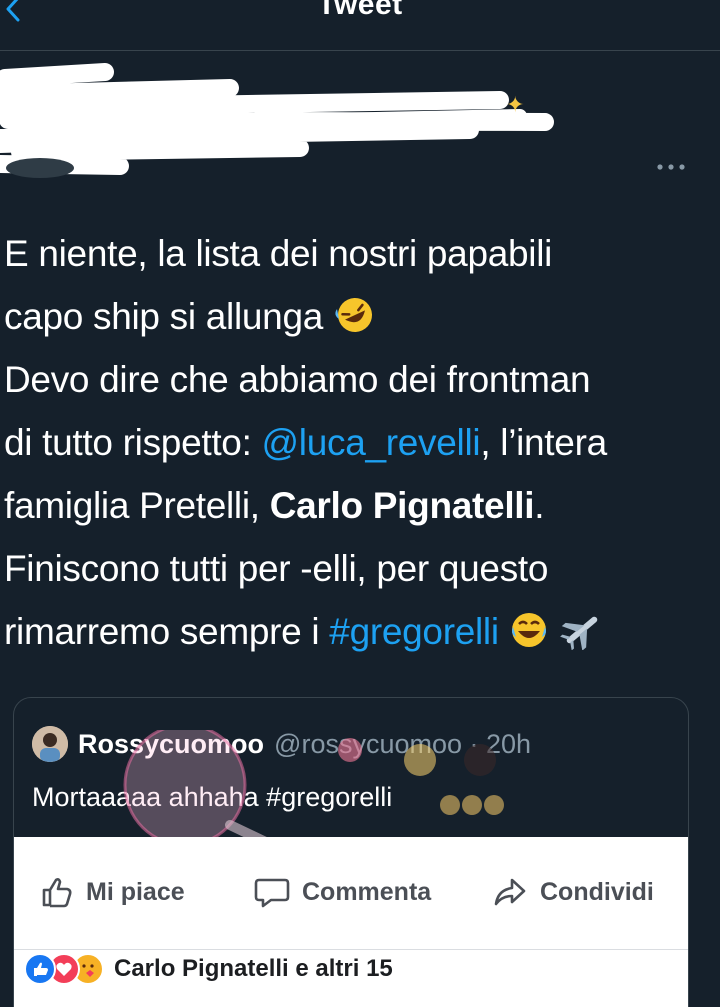 This screenshot has height=1007, width=720. What do you see at coordinates (171, 744) in the screenshot?
I see `quoted-author-name: Rossycuomoo` at bounding box center [171, 744].